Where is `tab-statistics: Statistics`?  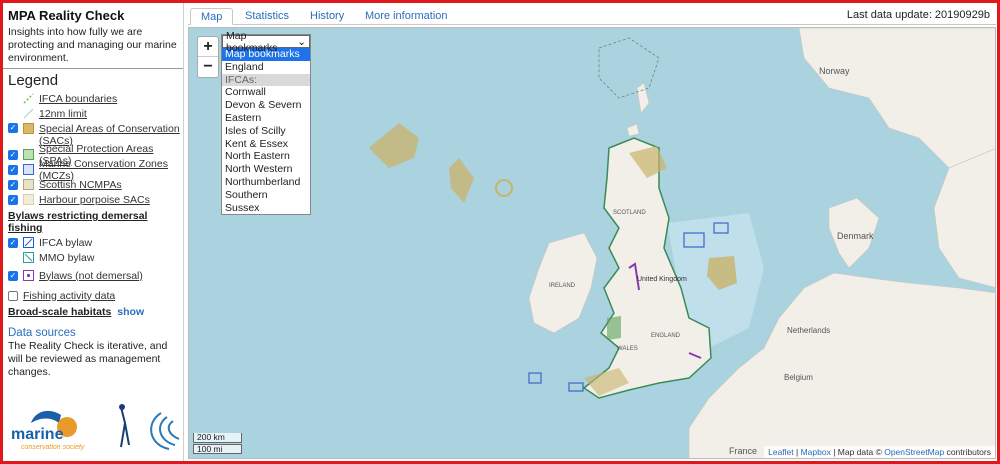 tab-statistics: Statistics is located at coordinates (267, 16).